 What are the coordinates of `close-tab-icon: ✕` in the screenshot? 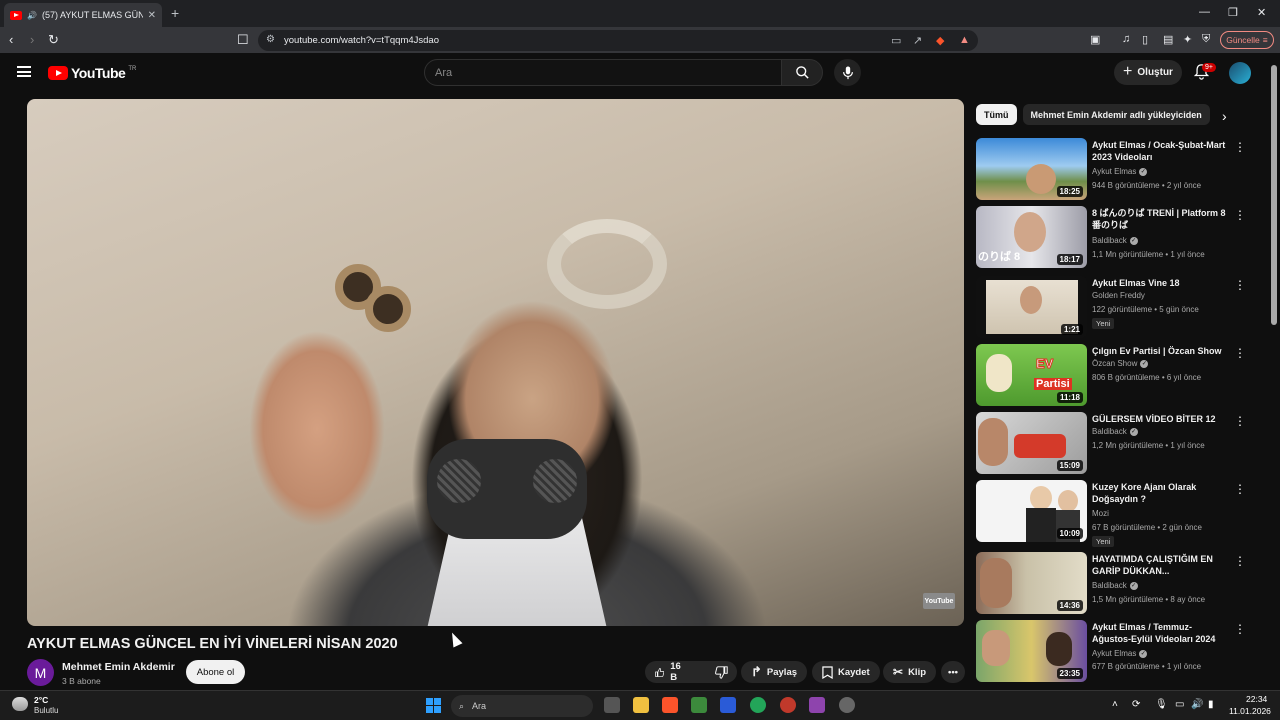 It's located at (152, 15).